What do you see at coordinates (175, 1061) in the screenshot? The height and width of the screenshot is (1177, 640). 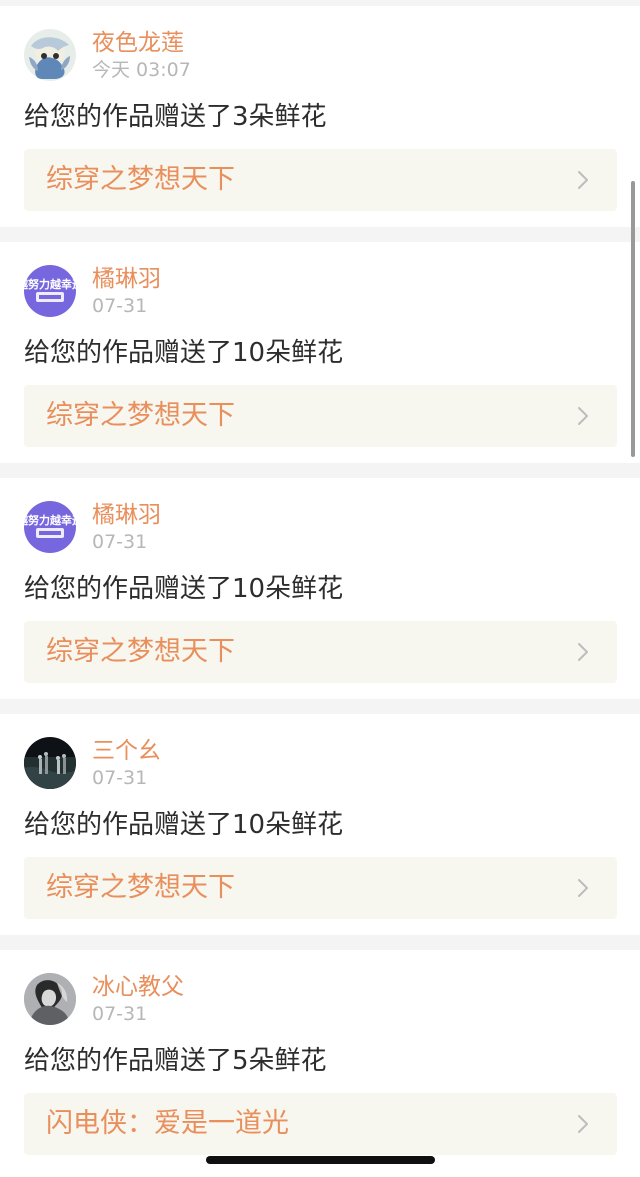 I see `gift-message: 给您的作品赠送了5朵鲜花` at bounding box center [175, 1061].